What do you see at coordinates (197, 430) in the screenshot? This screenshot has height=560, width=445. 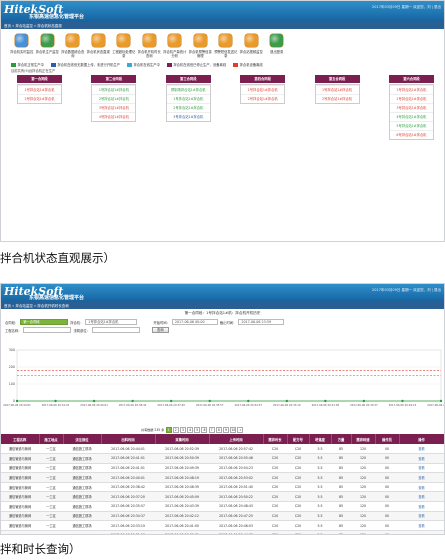 I see `page-button: 5` at bounding box center [197, 430].